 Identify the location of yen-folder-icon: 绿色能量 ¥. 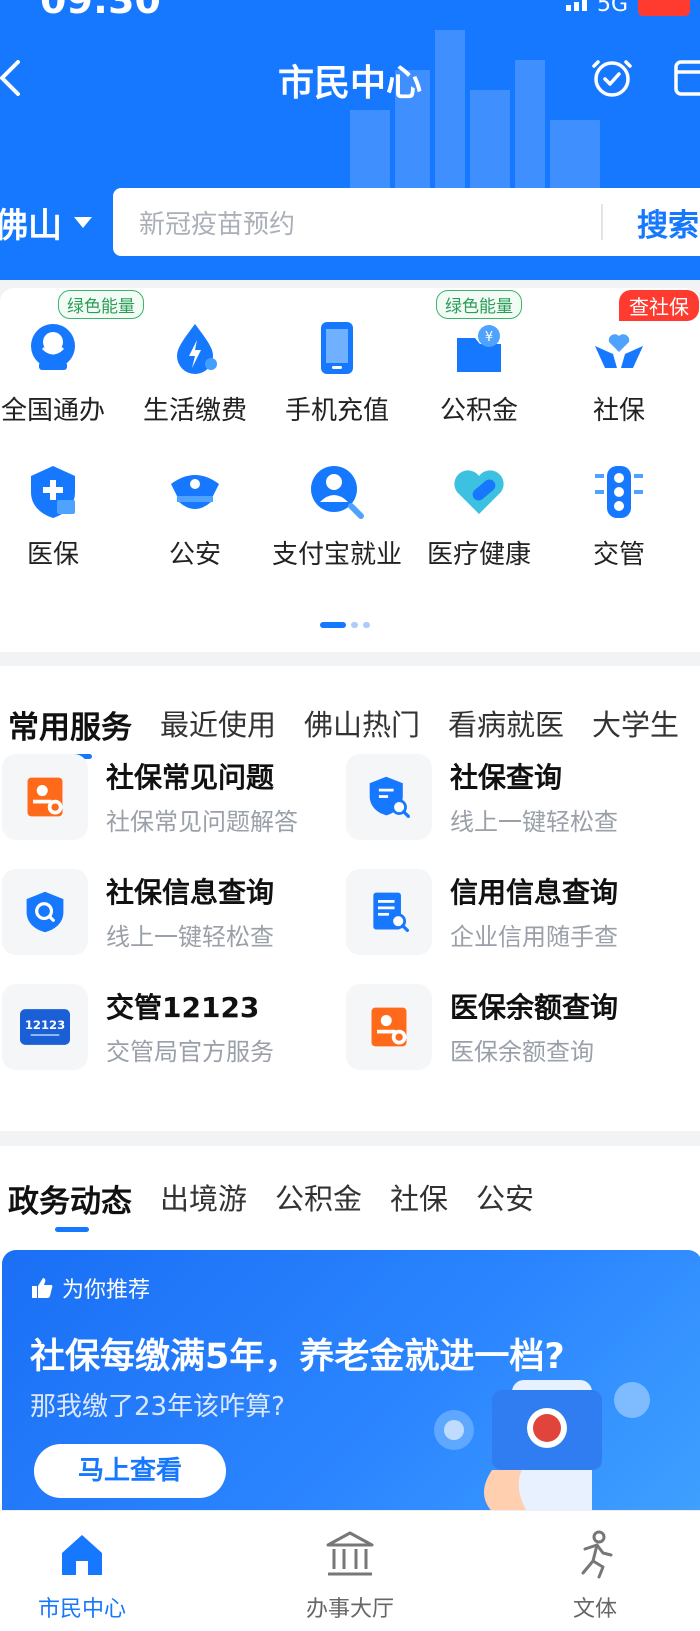
(479, 334).